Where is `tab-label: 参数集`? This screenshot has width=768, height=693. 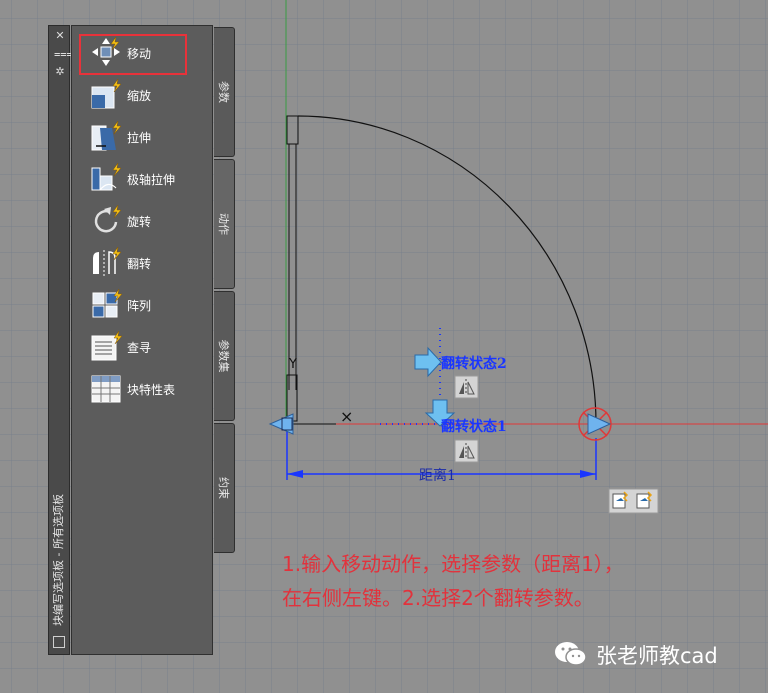
tab-label: 参数集 is located at coordinates (223, 356).